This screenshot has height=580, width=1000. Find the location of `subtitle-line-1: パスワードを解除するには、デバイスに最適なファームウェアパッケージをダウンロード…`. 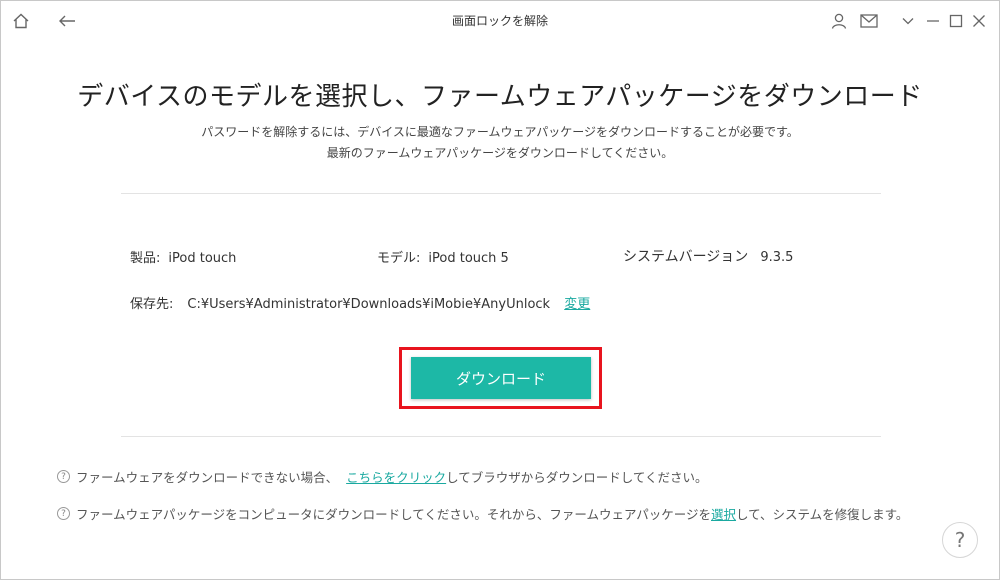

subtitle-line-1: パスワードを解除するには、デバイスに最適なファームウェアパッケージをダウンロード… is located at coordinates (500, 132).